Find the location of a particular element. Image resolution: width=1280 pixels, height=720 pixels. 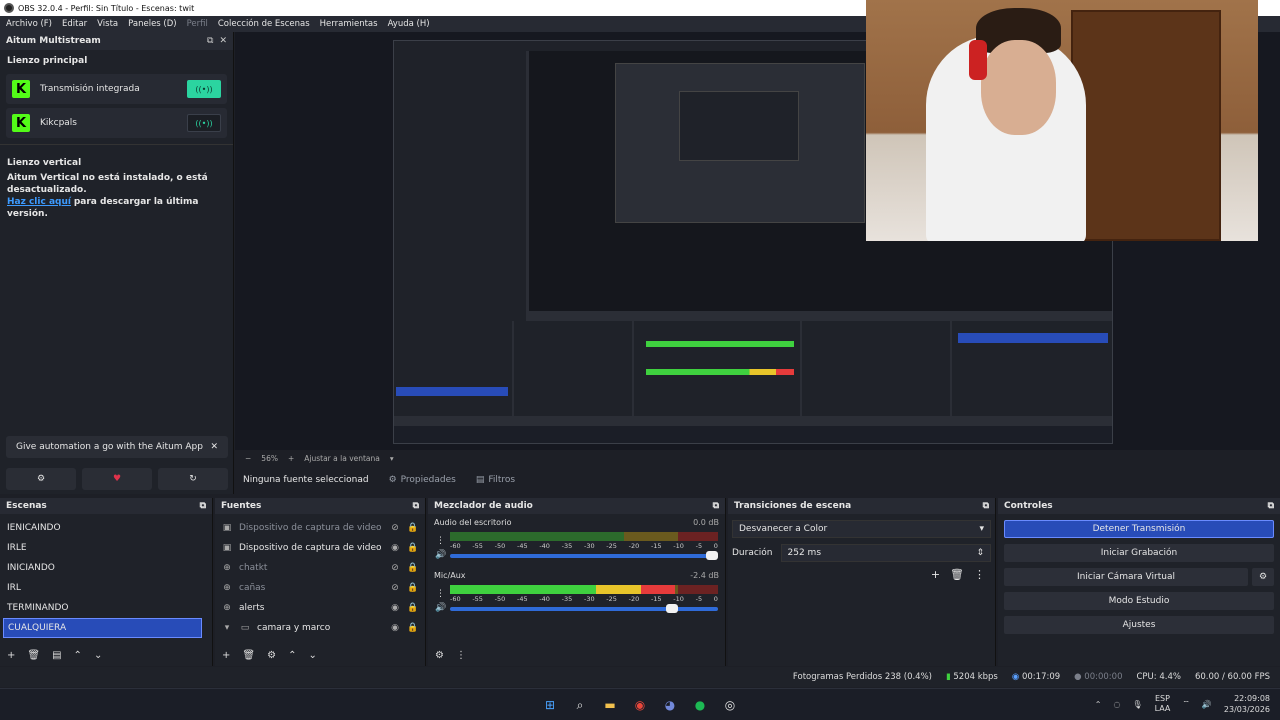

scene-item: IRL is located at coordinates (106, 588).